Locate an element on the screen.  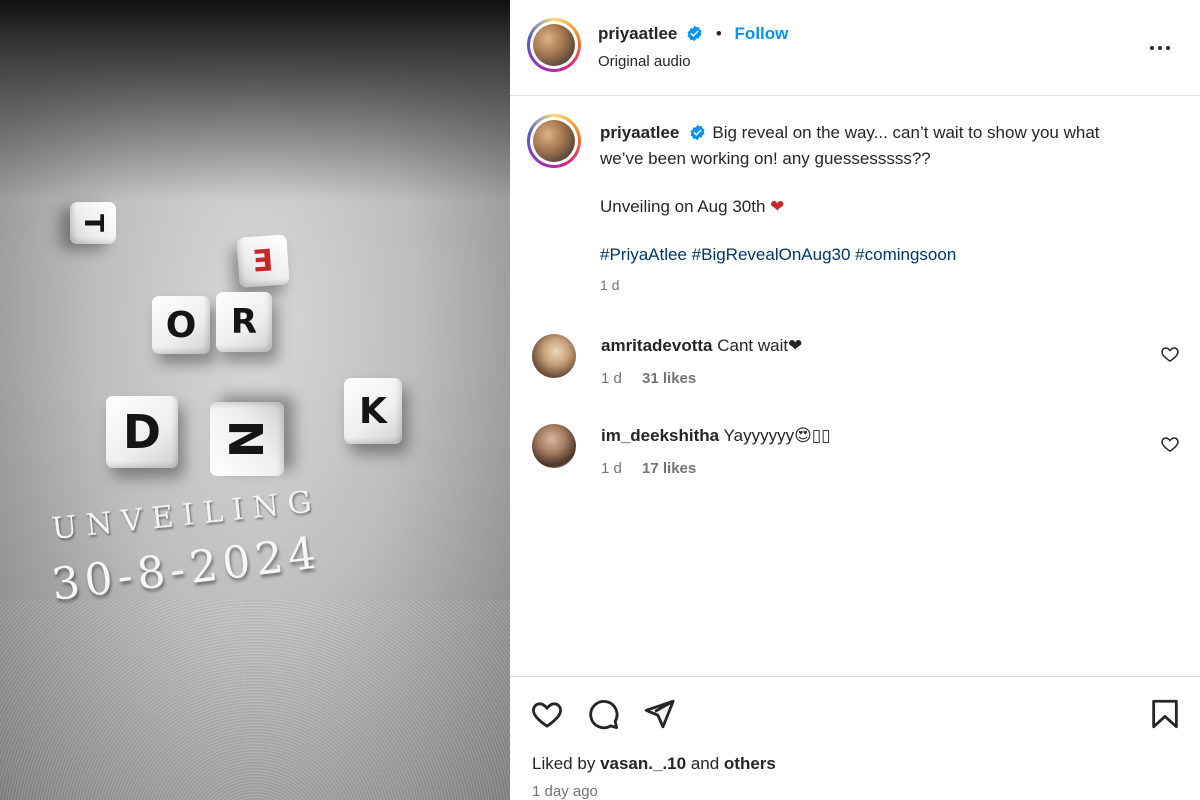
comment-item: im_deekshitha Yayyyyyy😍▯▯ 1 d 17 likes is located at coordinates (856, 452).